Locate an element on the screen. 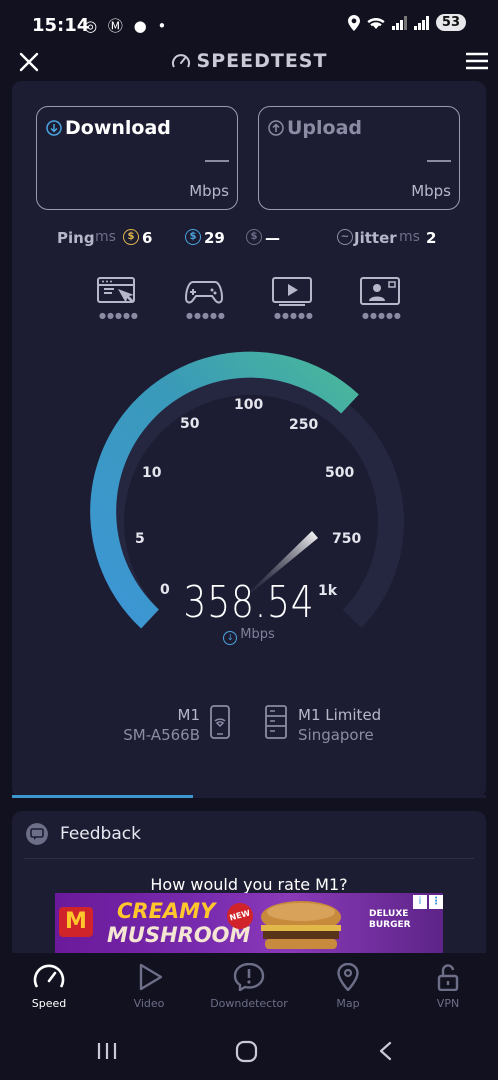 Image resolution: width=498 pixels, height=1080 pixels. status-time: 15:14 is located at coordinates (61, 25).